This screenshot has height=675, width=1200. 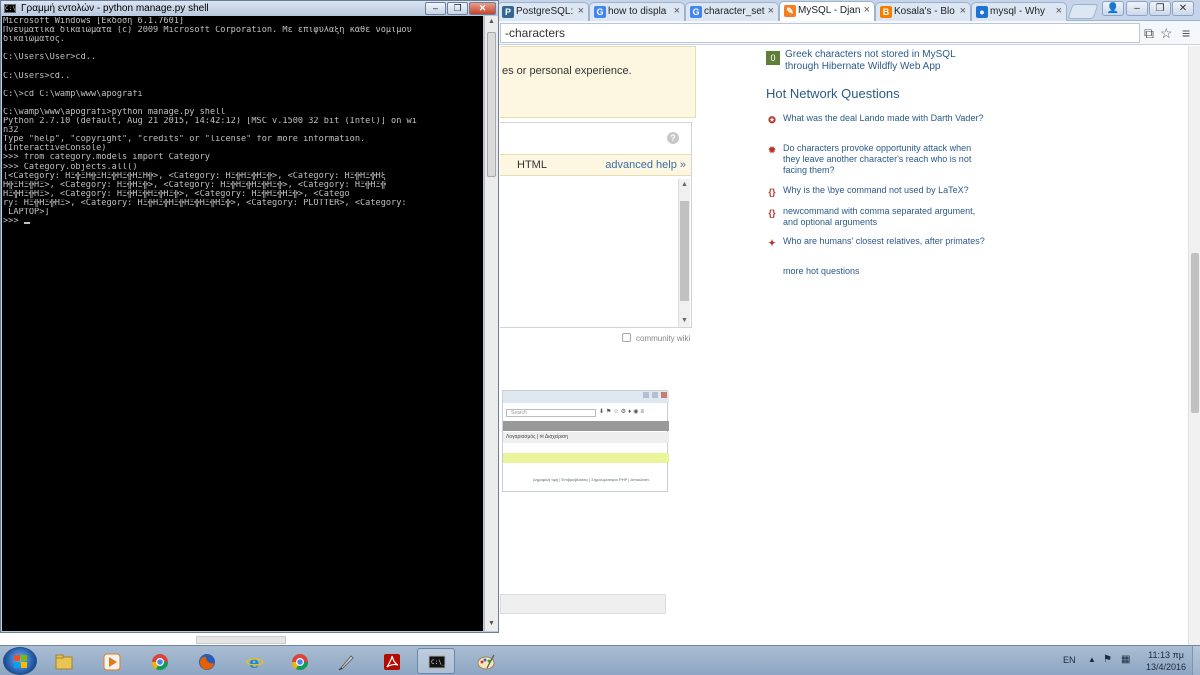 I want to click on tab-how-to-display: G how to displa ×, so click(x=637, y=11).